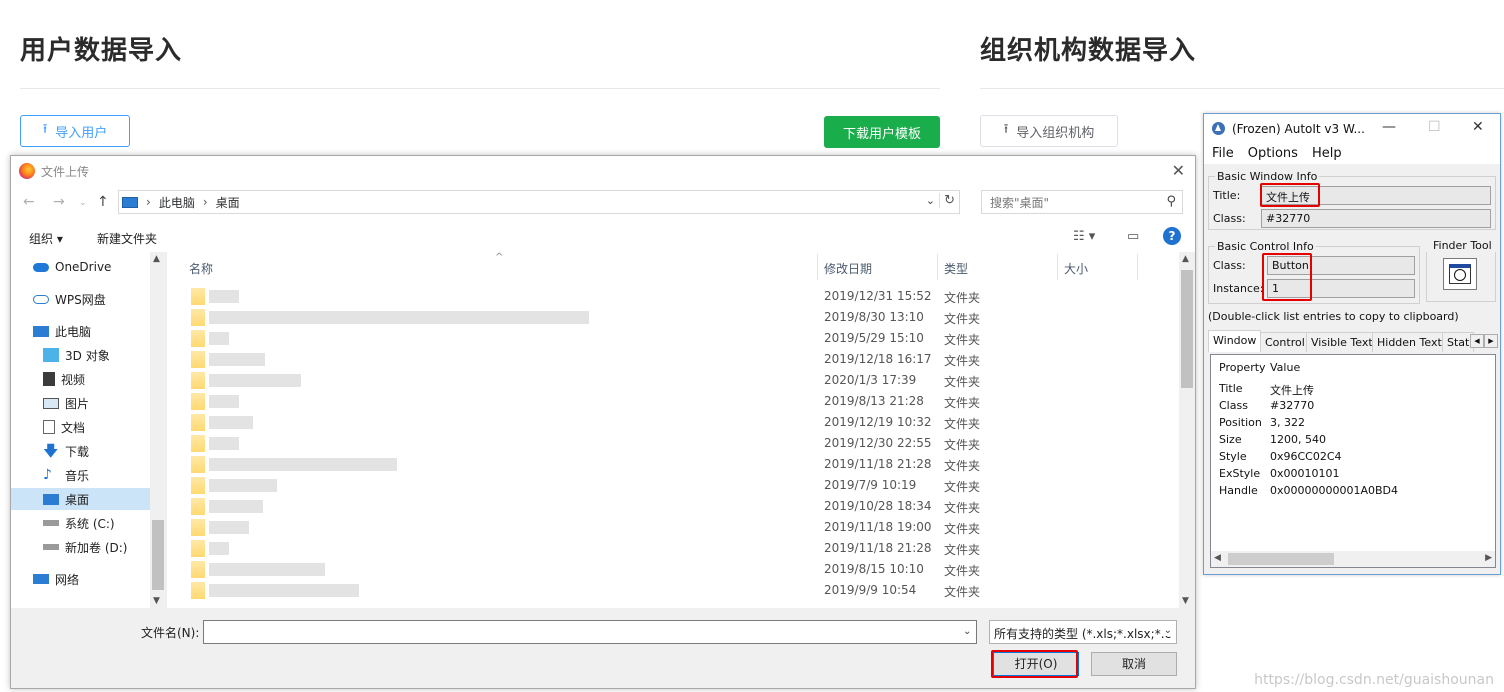  What do you see at coordinates (676, 296) in the screenshot?
I see `table-row: 2019/12/31 15:52 文件夹` at bounding box center [676, 296].